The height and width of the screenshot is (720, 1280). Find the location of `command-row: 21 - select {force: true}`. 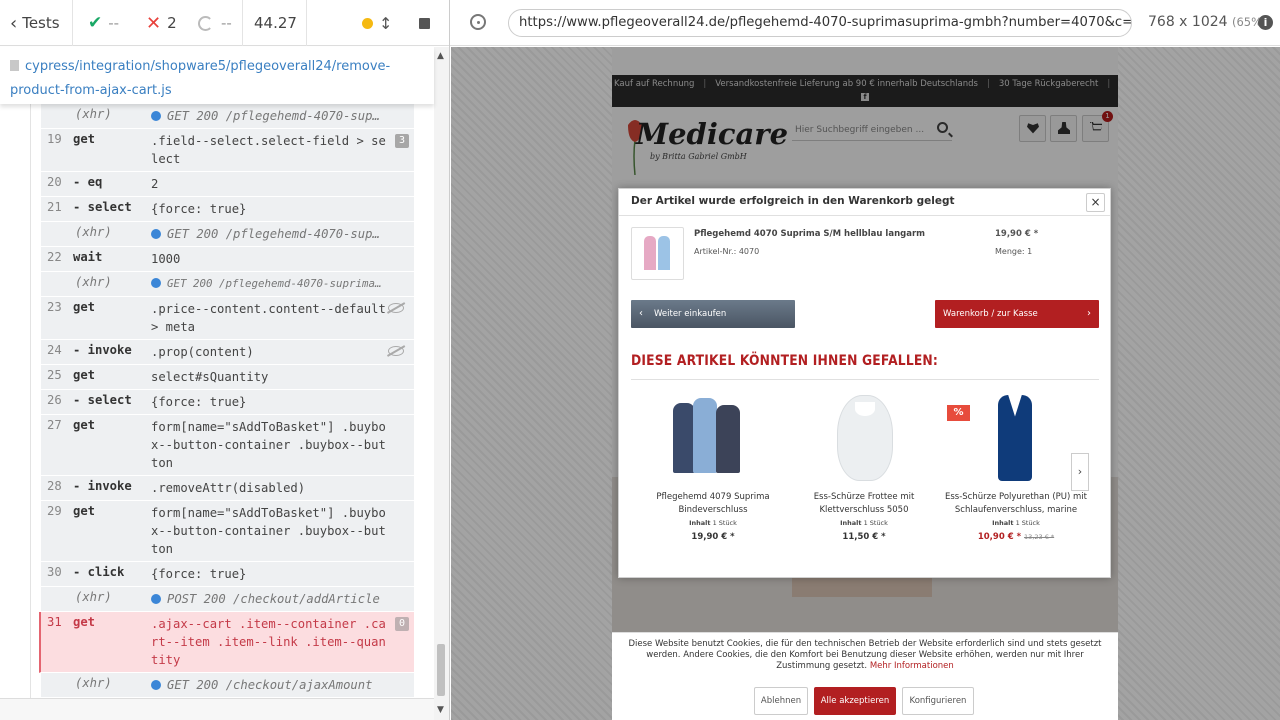

command-row: 21 - select {force: true} is located at coordinates (227, 209).